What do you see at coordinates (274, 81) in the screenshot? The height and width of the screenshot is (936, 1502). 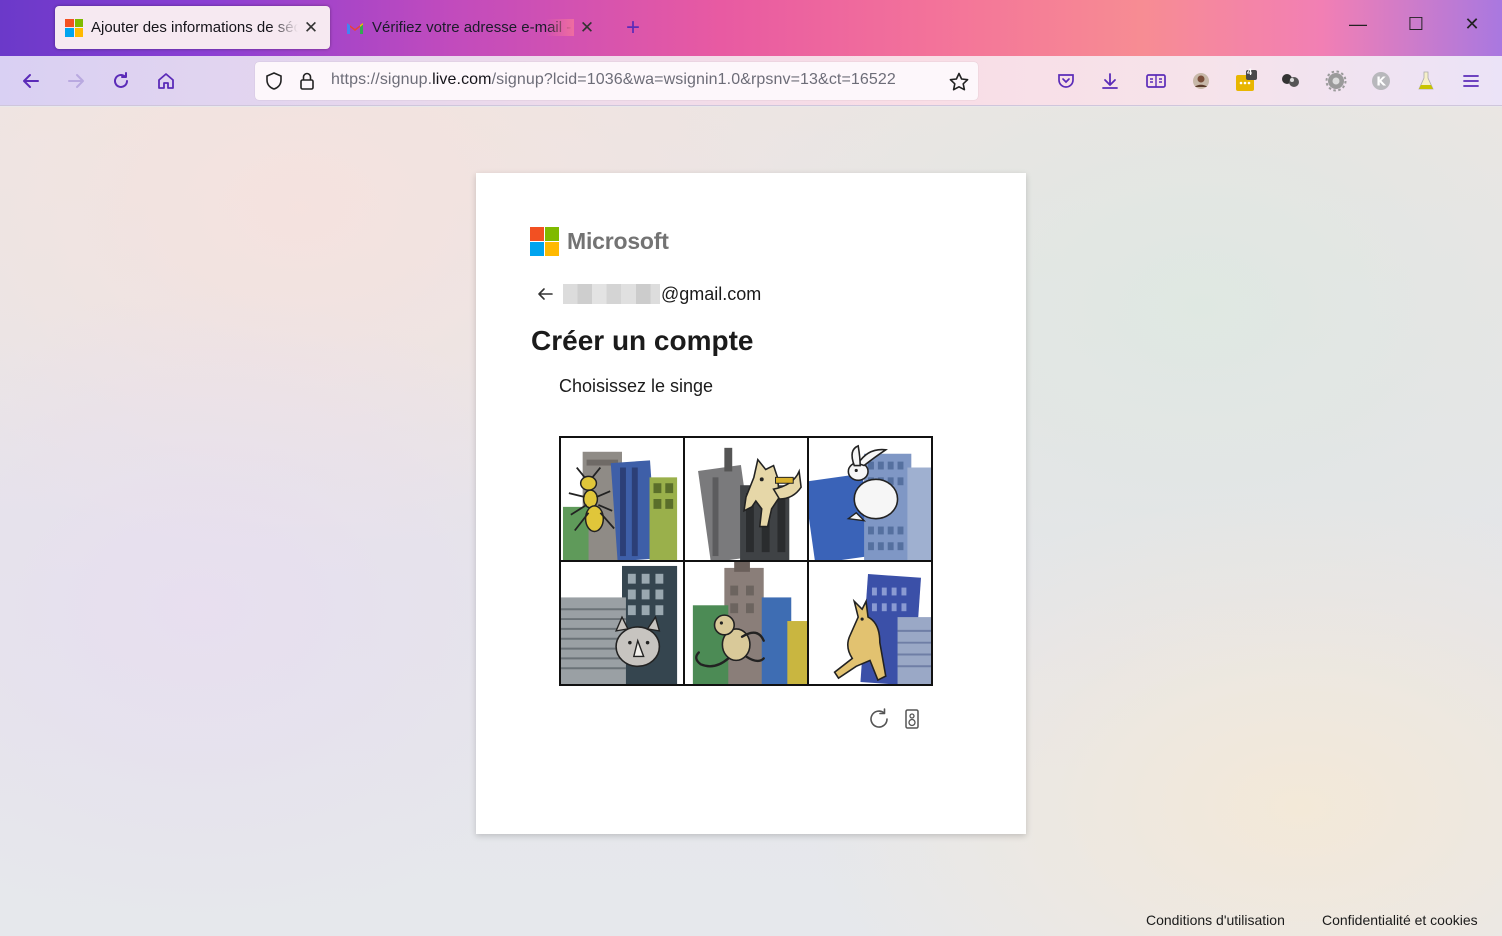 I see `shield-icon` at bounding box center [274, 81].